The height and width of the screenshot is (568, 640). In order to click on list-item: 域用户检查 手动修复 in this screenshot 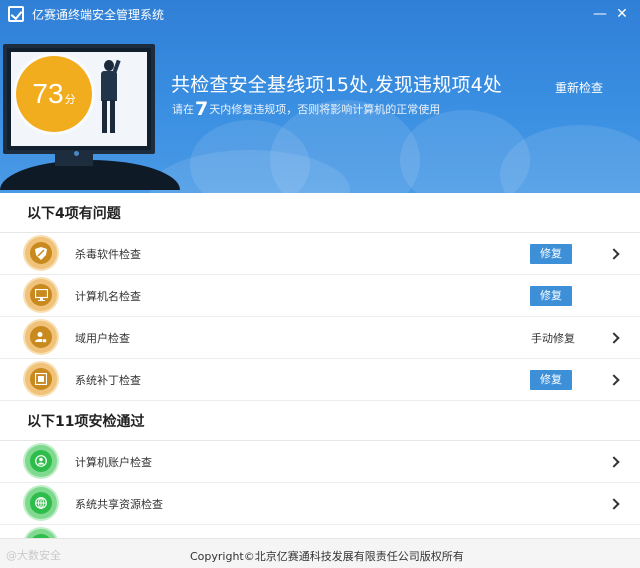, I will do `click(320, 338)`.